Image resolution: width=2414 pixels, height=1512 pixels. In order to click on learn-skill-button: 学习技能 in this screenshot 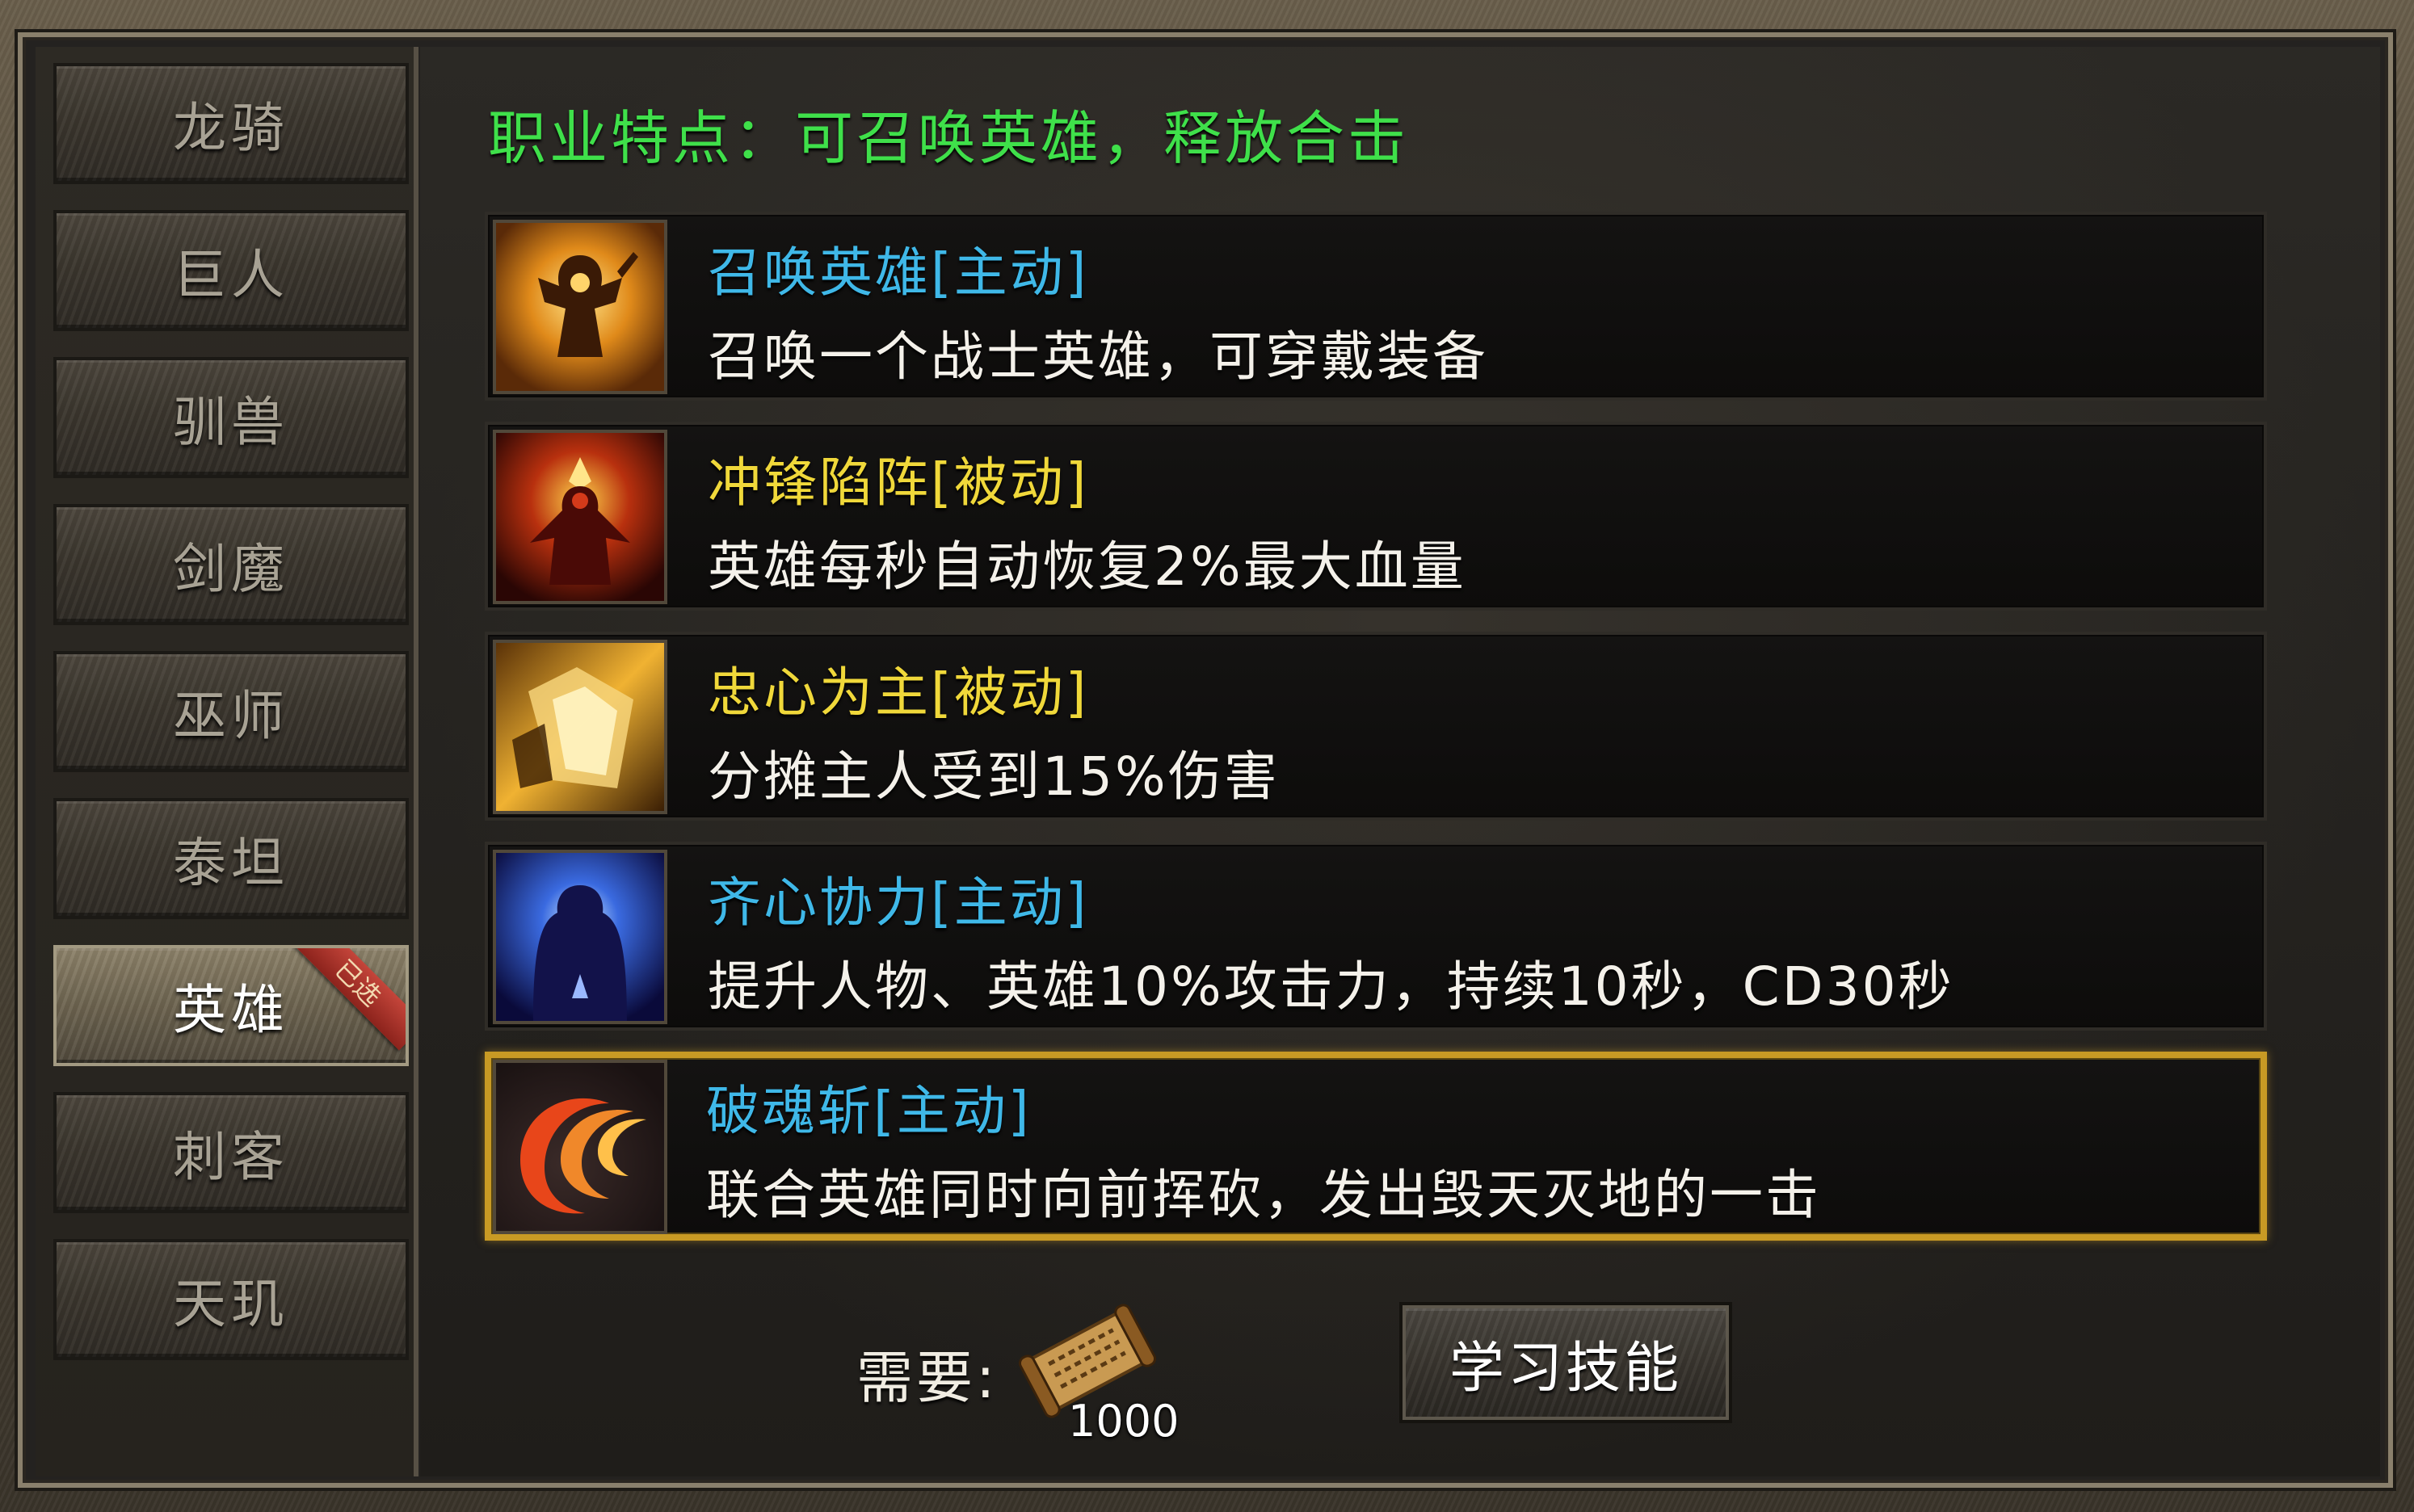, I will do `click(1566, 1362)`.